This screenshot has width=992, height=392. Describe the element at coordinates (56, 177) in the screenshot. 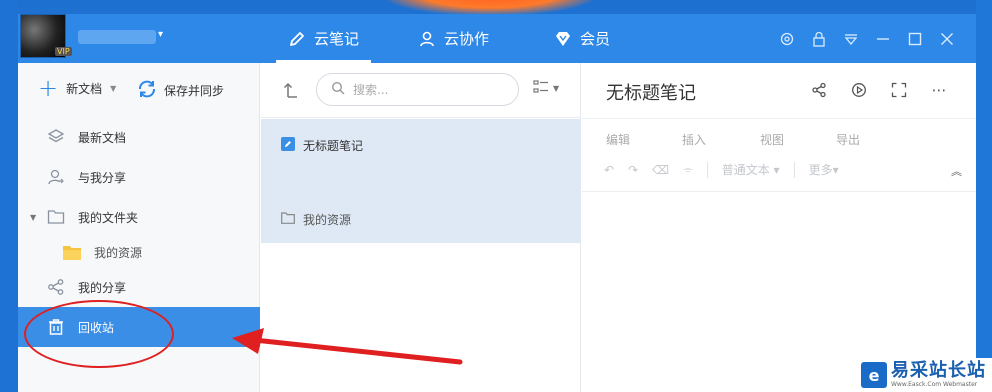

I see `shared-user-icon` at that location.